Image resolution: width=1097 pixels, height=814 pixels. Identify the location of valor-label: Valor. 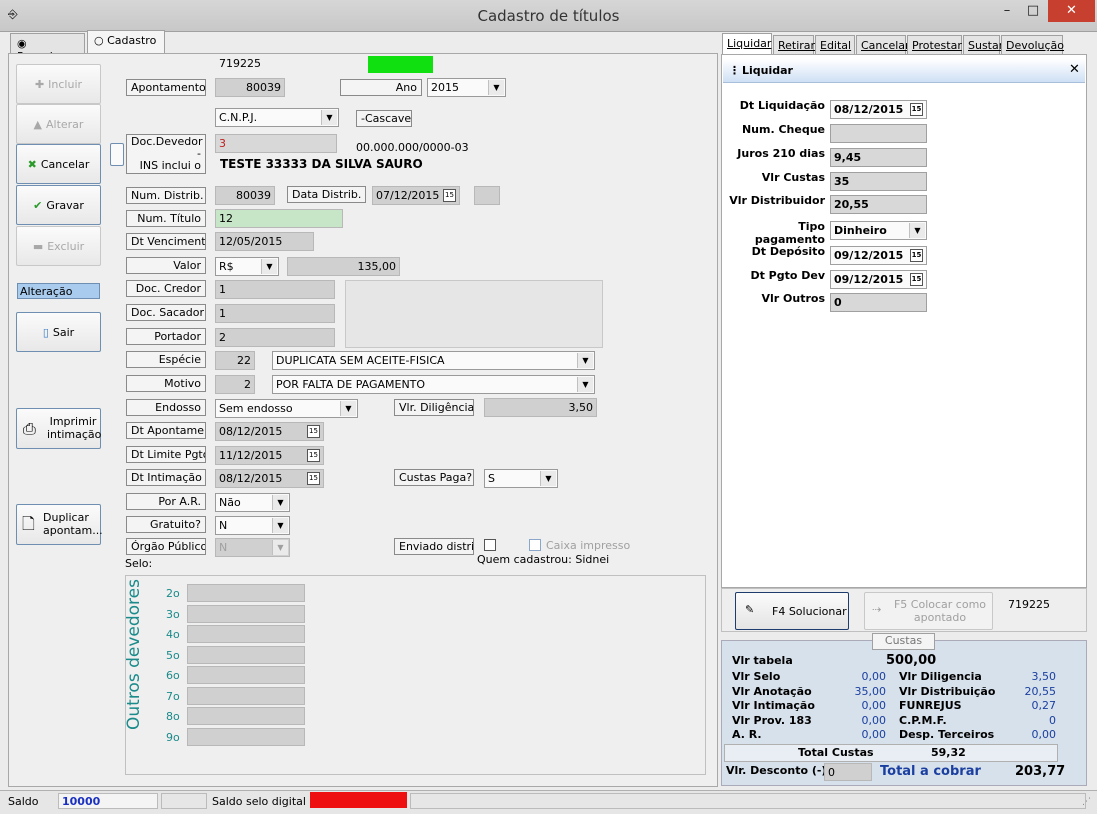
(166, 265).